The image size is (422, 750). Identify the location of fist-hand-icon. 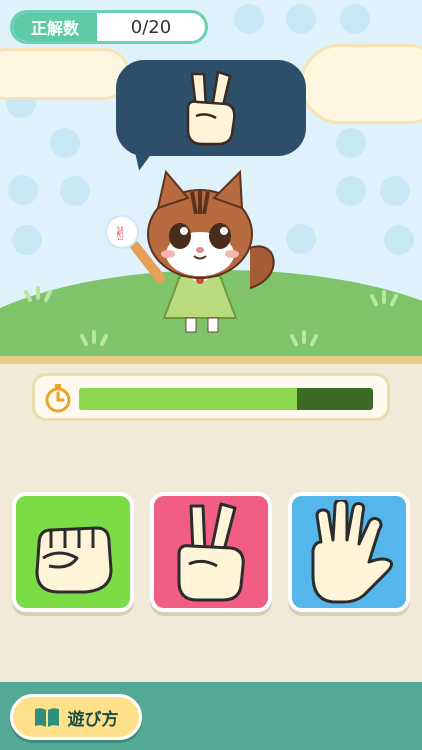
(74, 560).